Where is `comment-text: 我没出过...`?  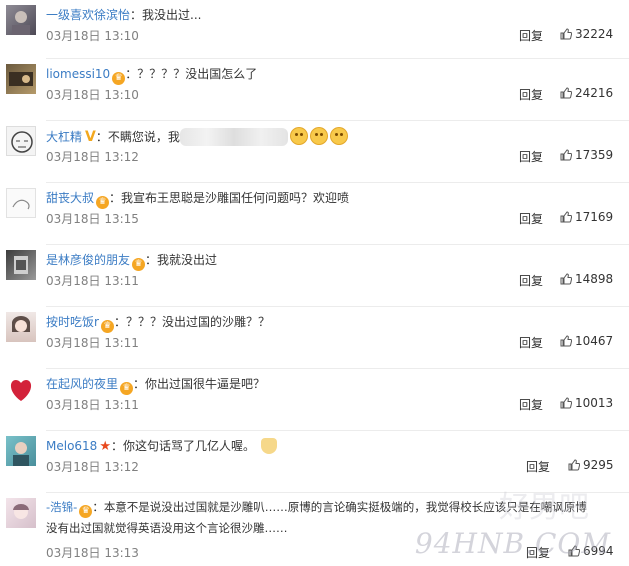 comment-text: 我没出过... is located at coordinates (172, 15).